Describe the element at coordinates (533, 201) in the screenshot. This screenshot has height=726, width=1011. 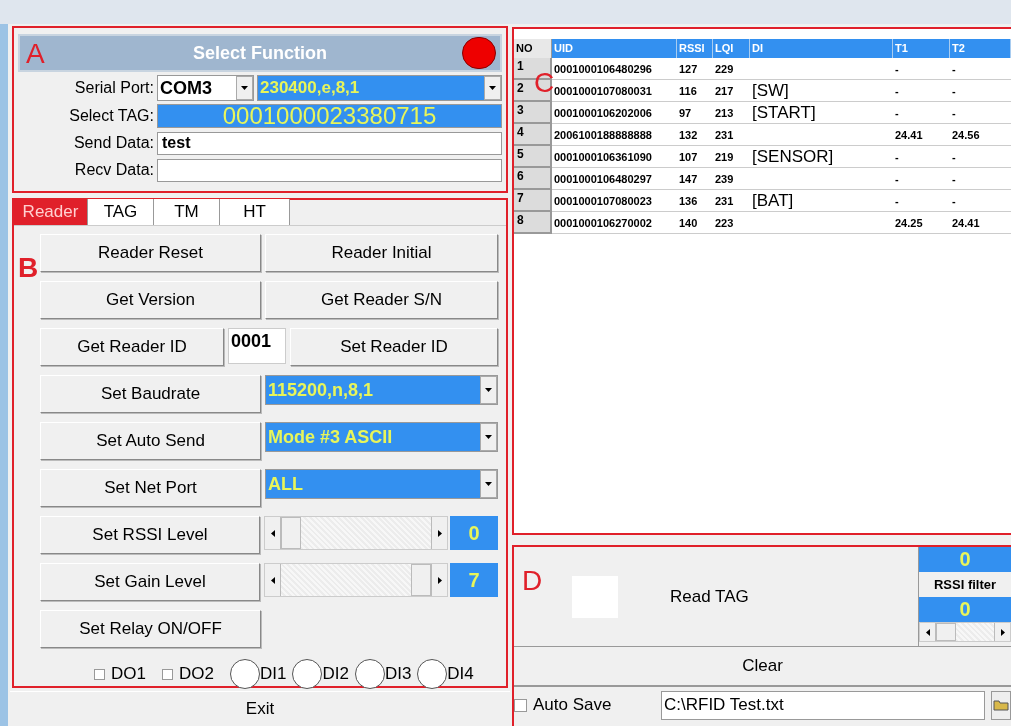
I see `table-cell: 7` at that location.